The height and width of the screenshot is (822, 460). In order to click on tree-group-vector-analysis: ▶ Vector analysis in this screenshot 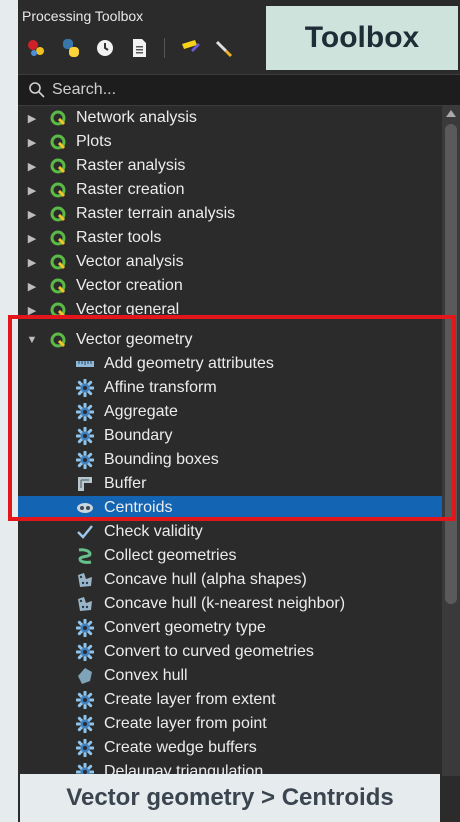, I will do `click(230, 262)`.